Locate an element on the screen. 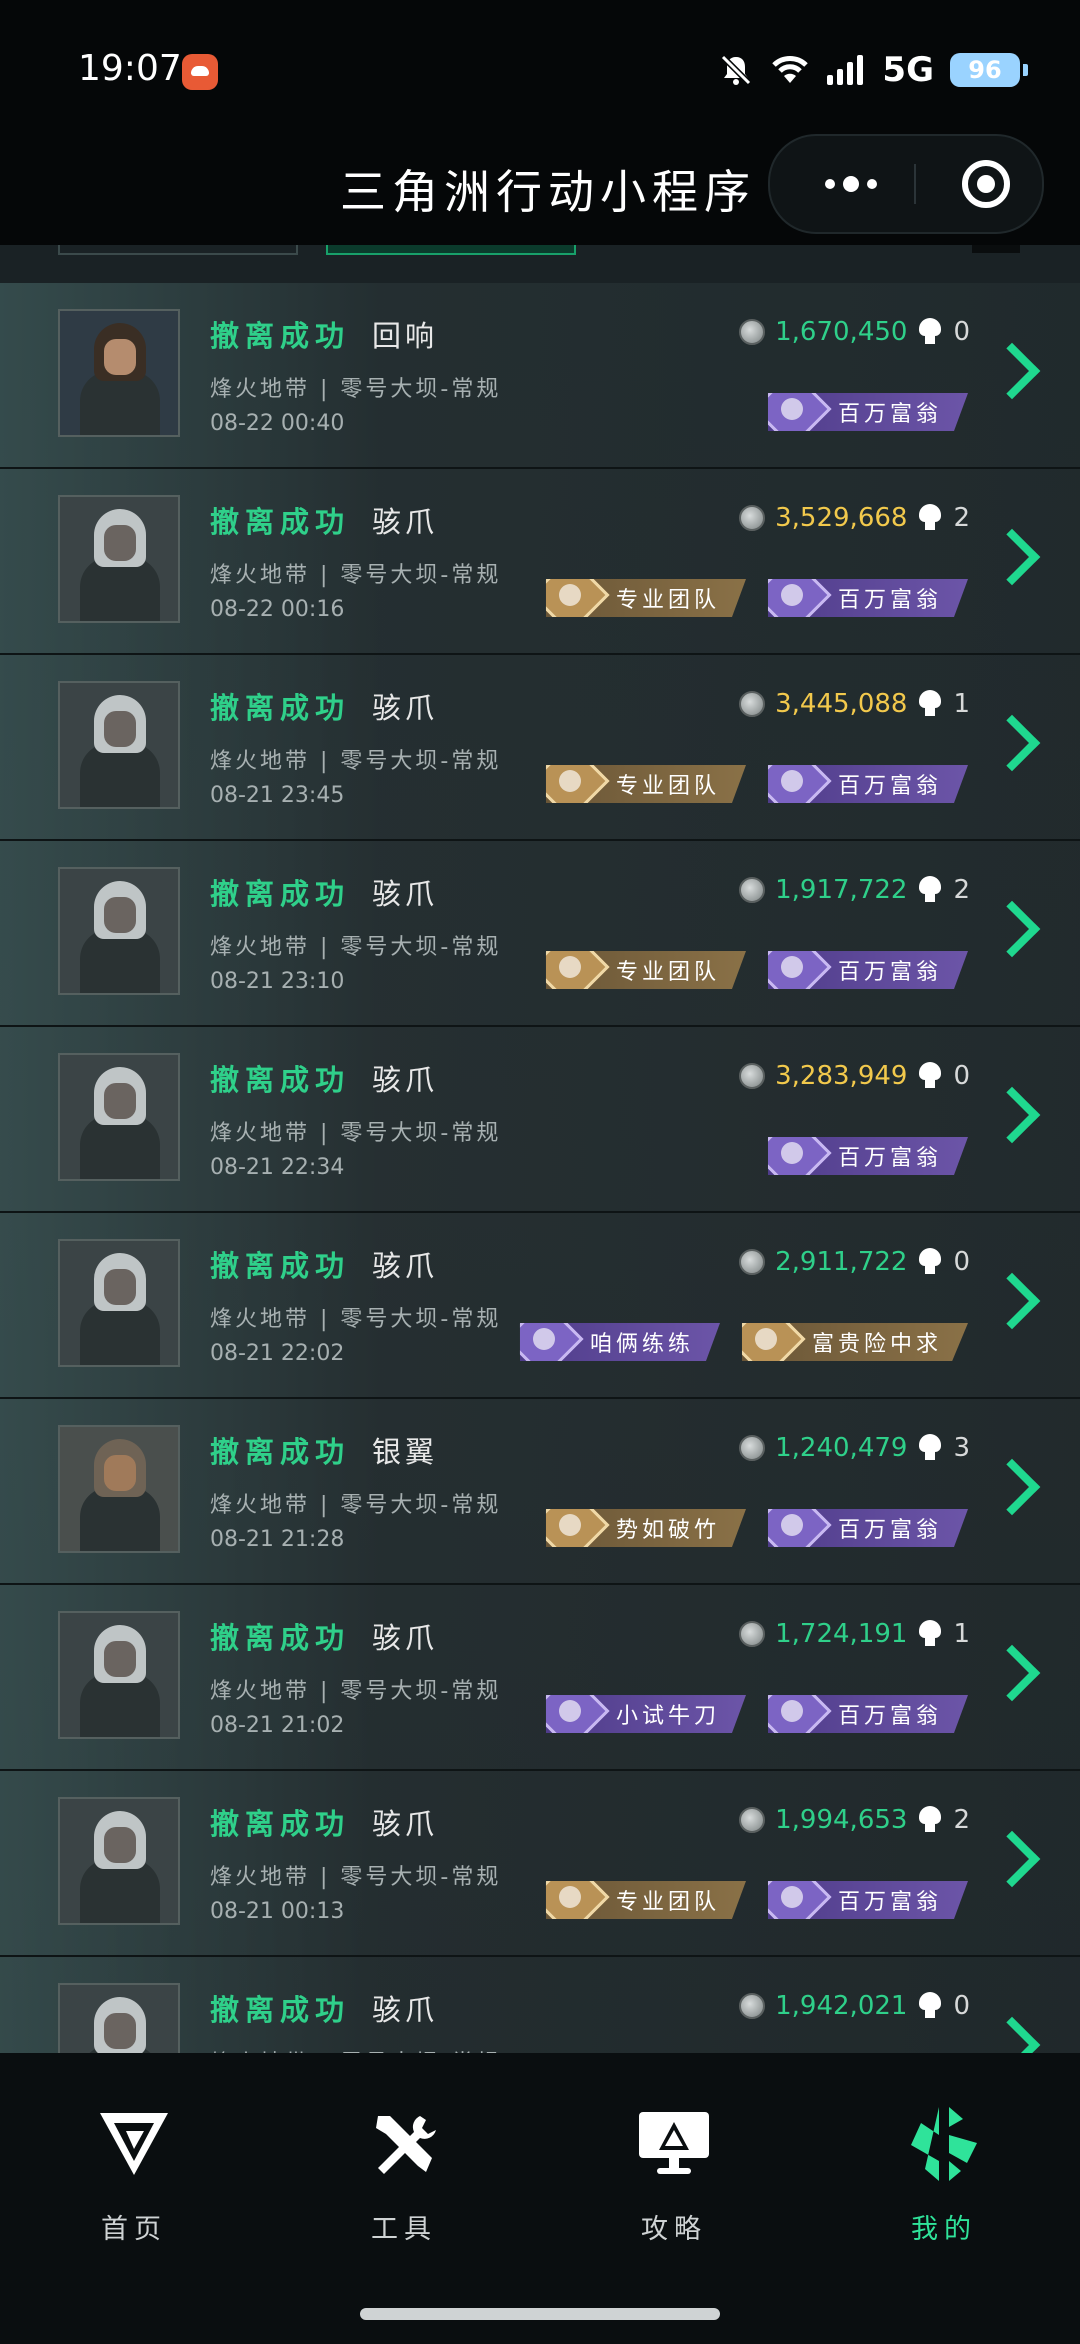  match-record-row: 撤离成功骇爪烽火地带 | 零号大坝-常规 1,942,021 0 is located at coordinates (540, 2005).